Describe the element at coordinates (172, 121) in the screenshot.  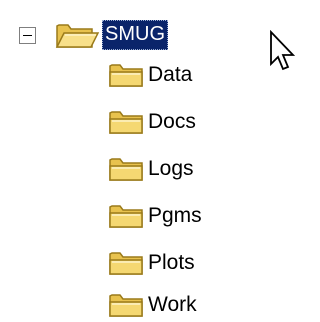
I see `tree-node-label: Docs` at that location.